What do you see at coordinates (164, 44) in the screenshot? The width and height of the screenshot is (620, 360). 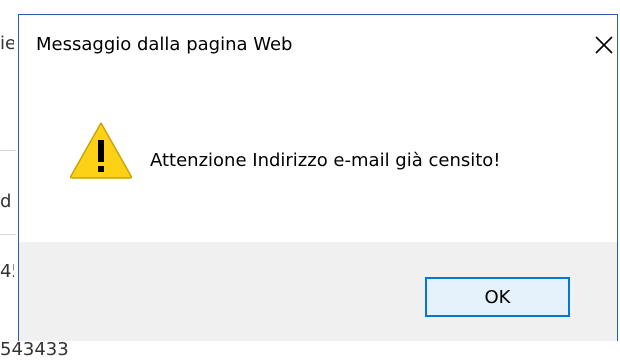 I see `dialog-title: Messaggio dalla pagina Web` at bounding box center [164, 44].